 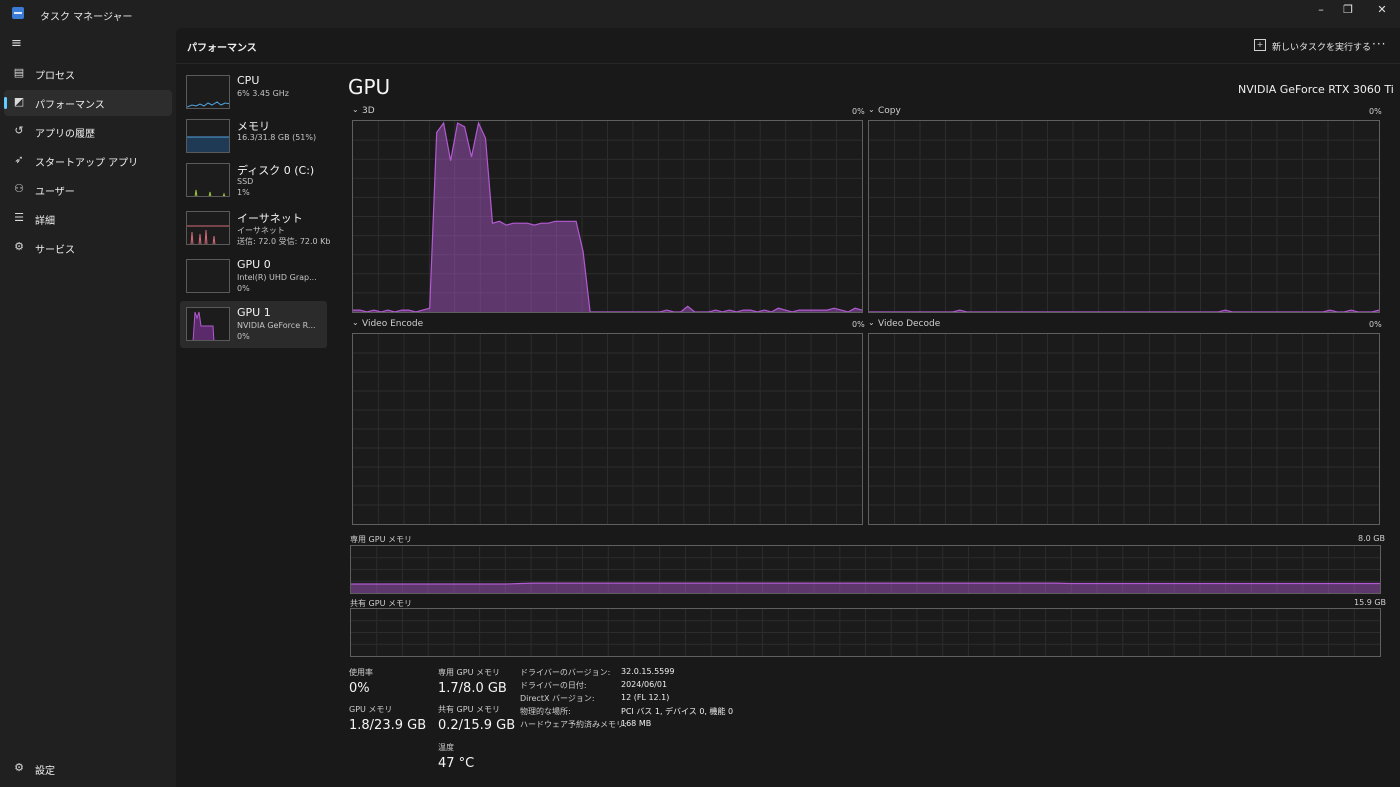 I want to click on engine-copy-label: Copy, so click(x=889, y=111).